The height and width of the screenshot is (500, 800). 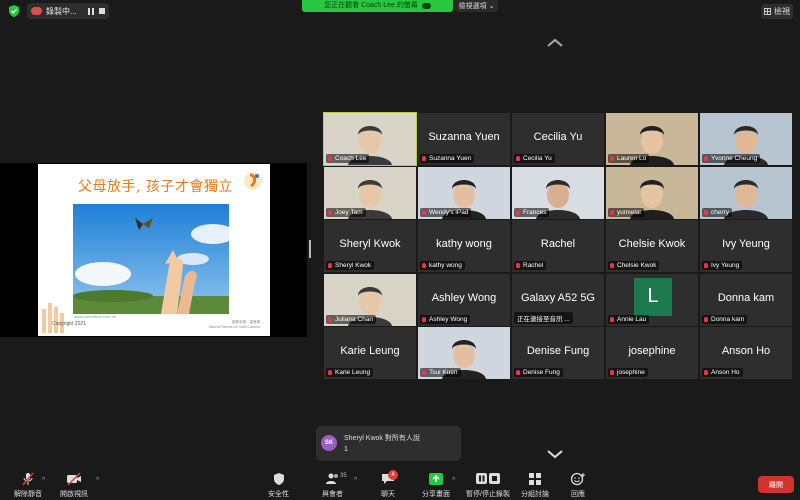 I want to click on participant-display-name: Suzanna Yuen, so click(x=464, y=137).